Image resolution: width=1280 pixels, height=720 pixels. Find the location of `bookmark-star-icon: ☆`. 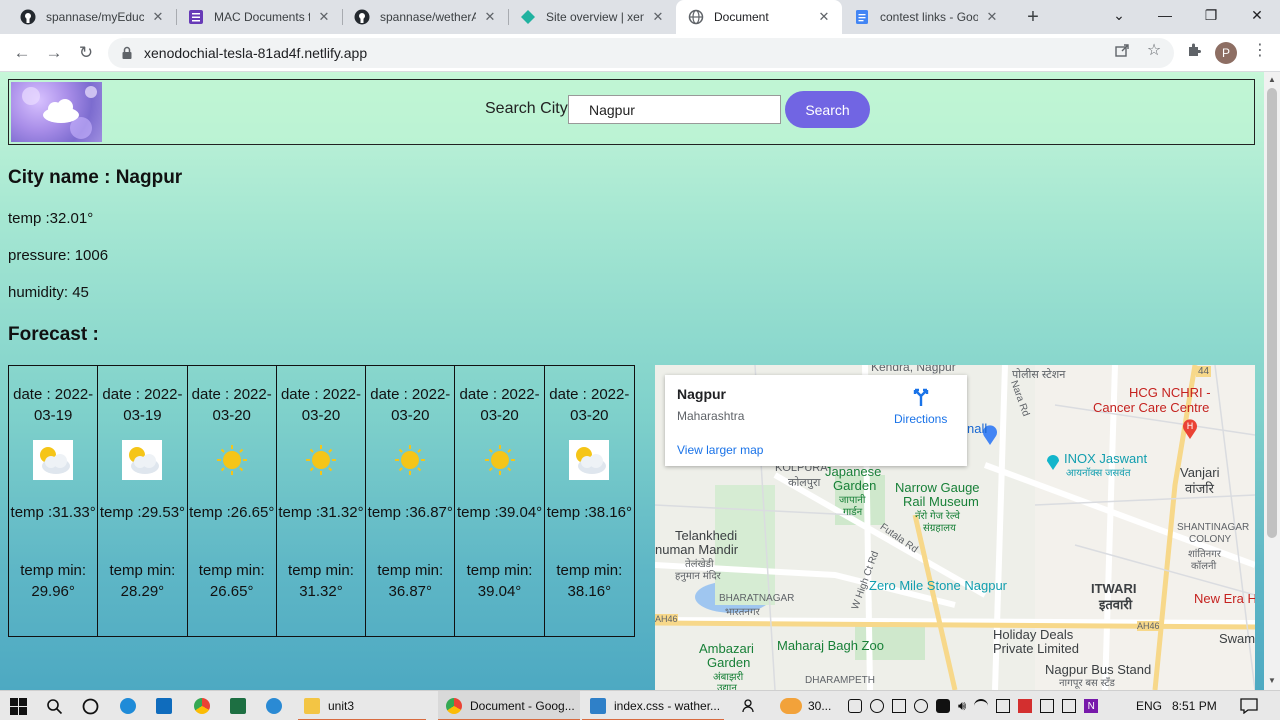

bookmark-star-icon: ☆ is located at coordinates (1154, 50).